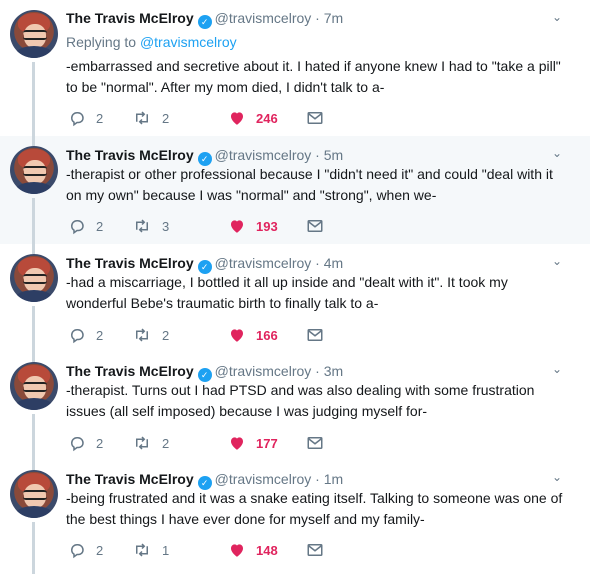  I want to click on replying-to-label: Replying to, so click(101, 42).